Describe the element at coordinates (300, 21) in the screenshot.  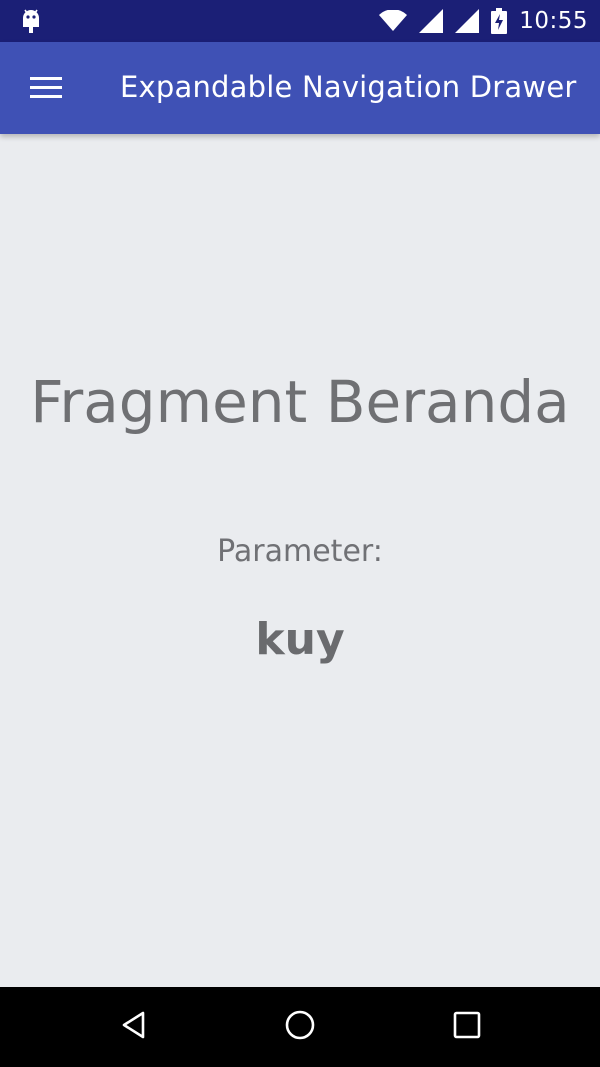
I see `status-bar: 10:55` at that location.